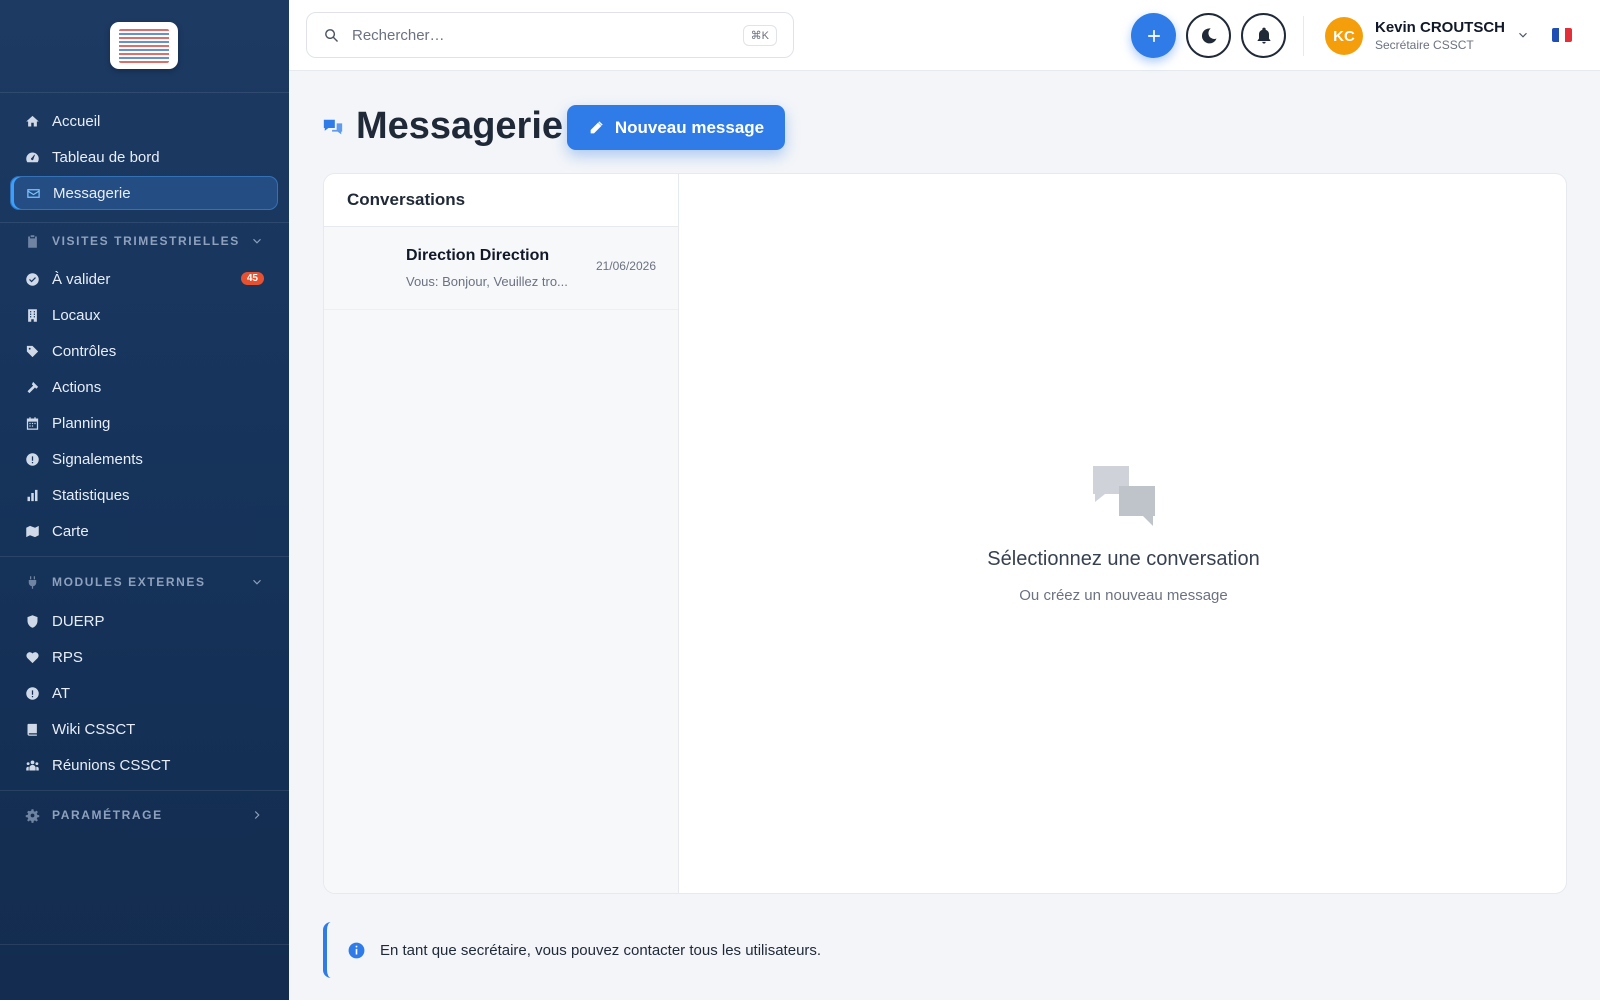 The height and width of the screenshot is (1000, 1600). I want to click on page-title: Messagerie, so click(460, 126).